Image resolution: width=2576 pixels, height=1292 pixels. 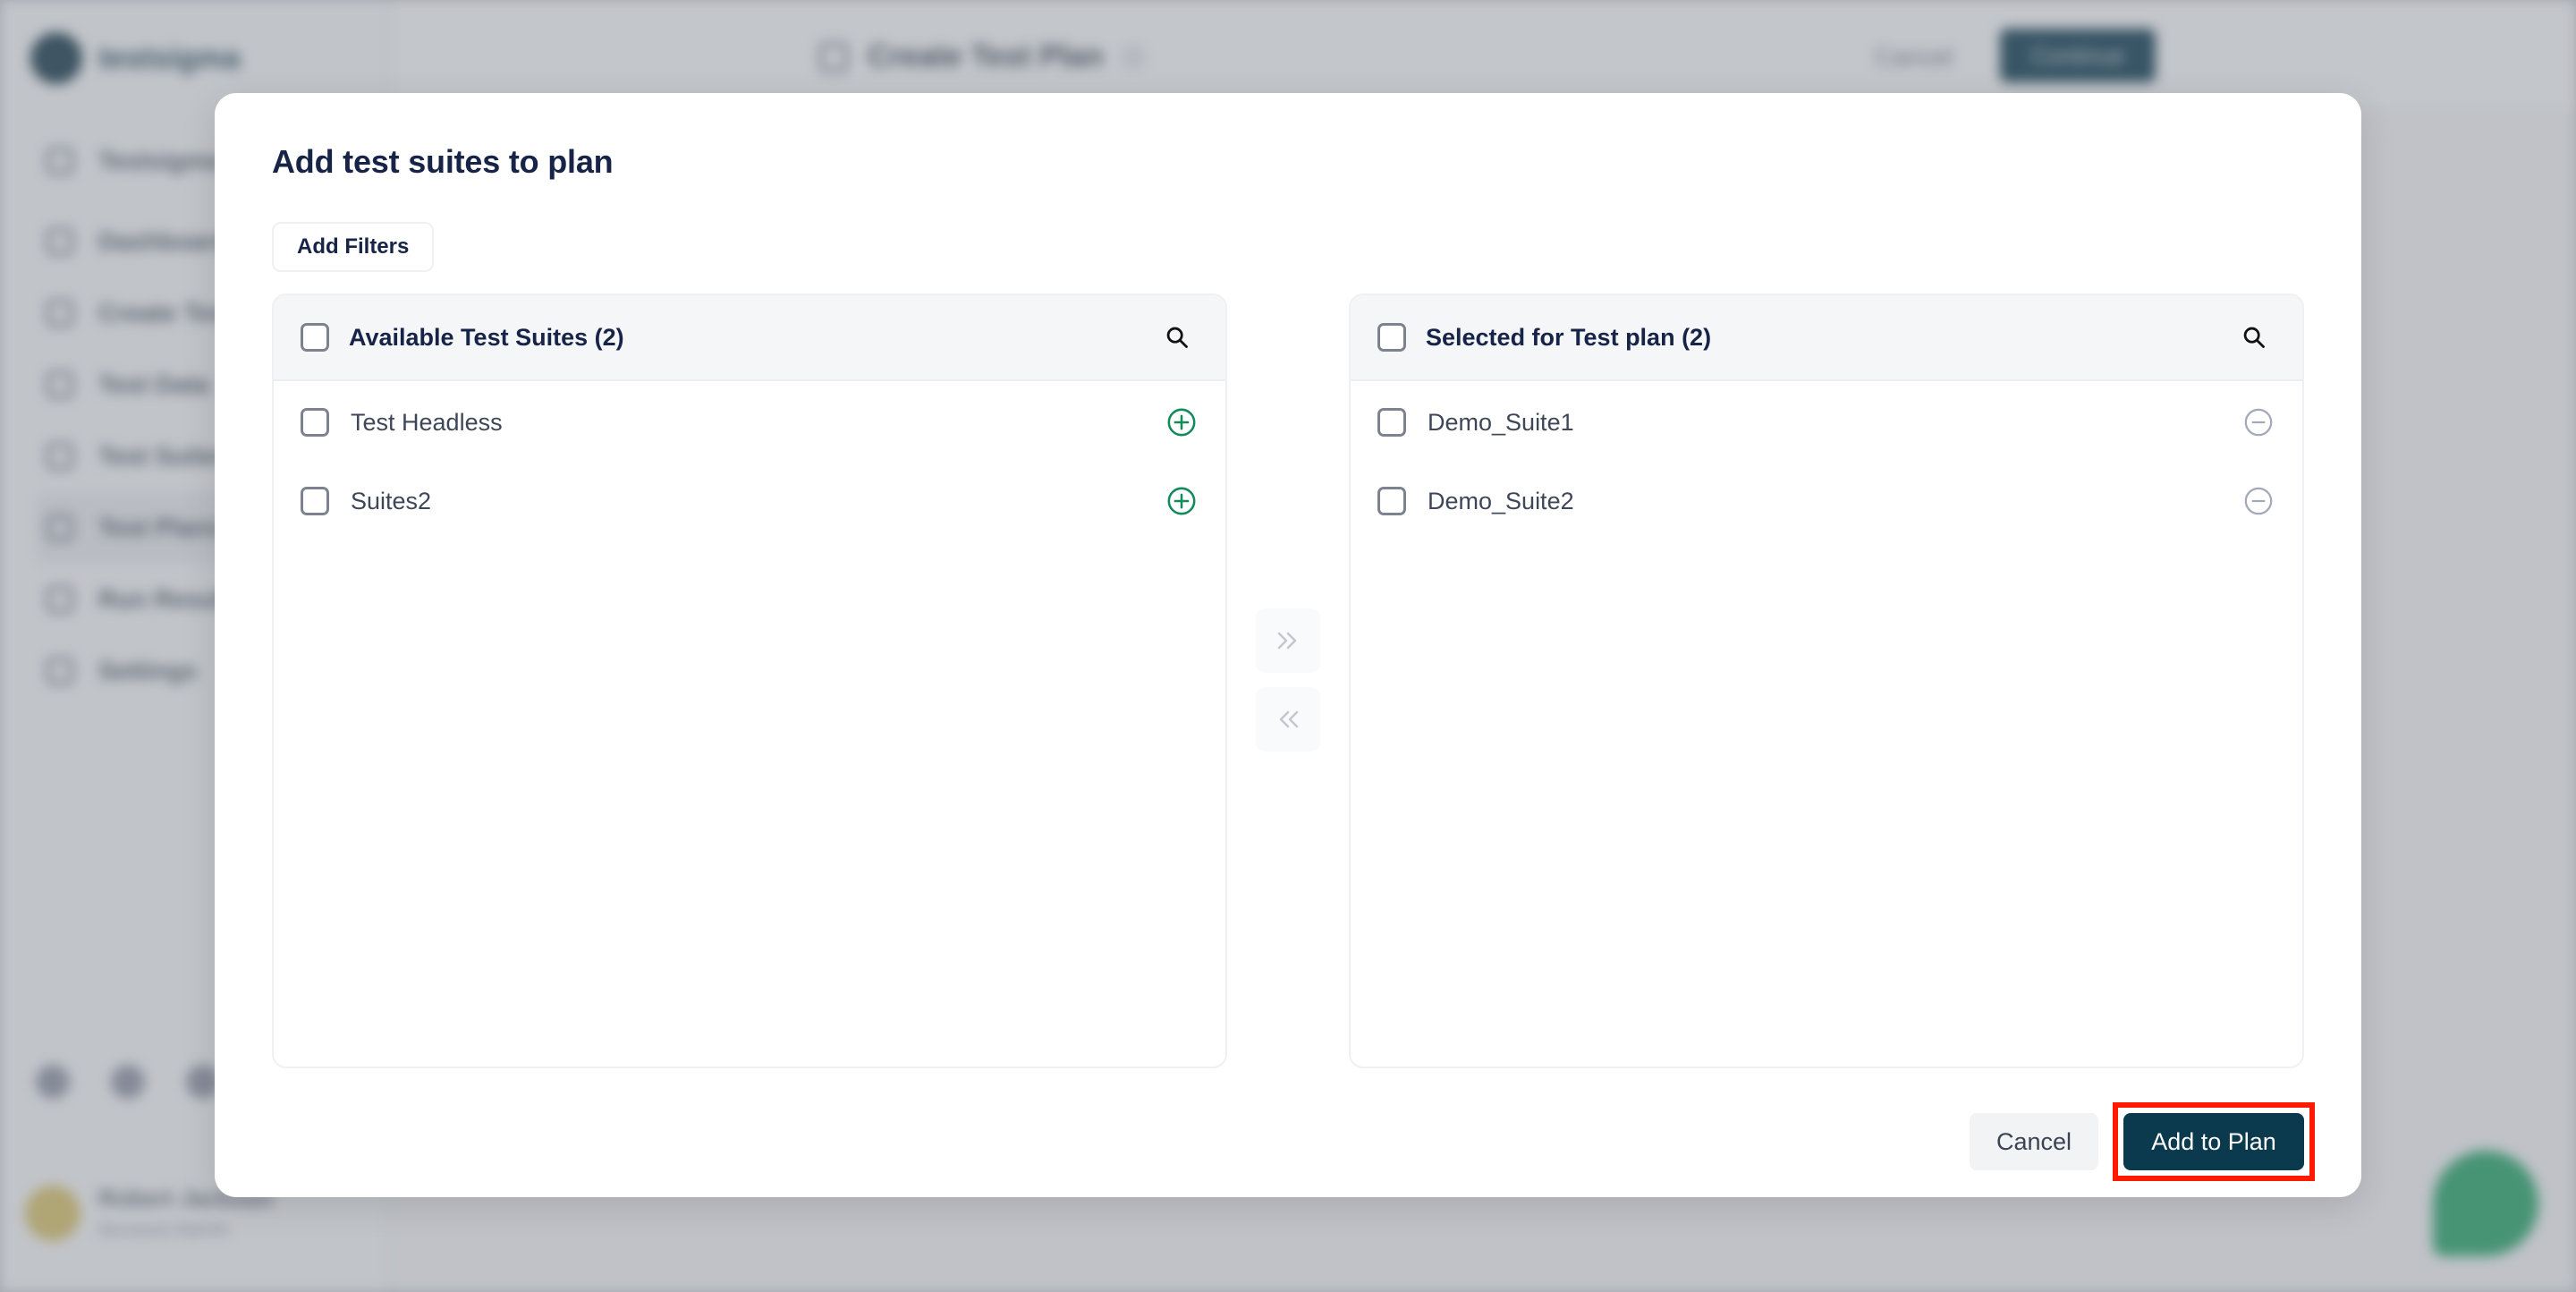 What do you see at coordinates (427, 422) in the screenshot?
I see `suite-name: Test Headless` at bounding box center [427, 422].